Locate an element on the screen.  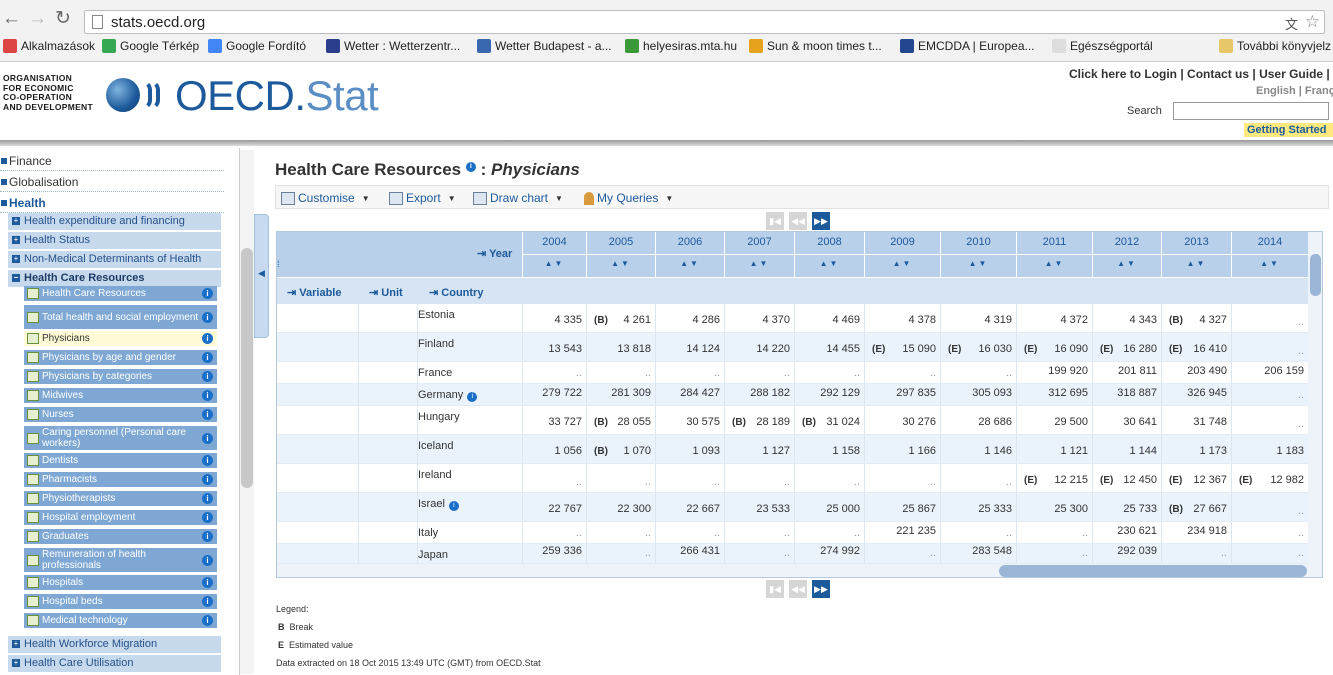
country-cell: Estonia is located at coordinates (436, 315).